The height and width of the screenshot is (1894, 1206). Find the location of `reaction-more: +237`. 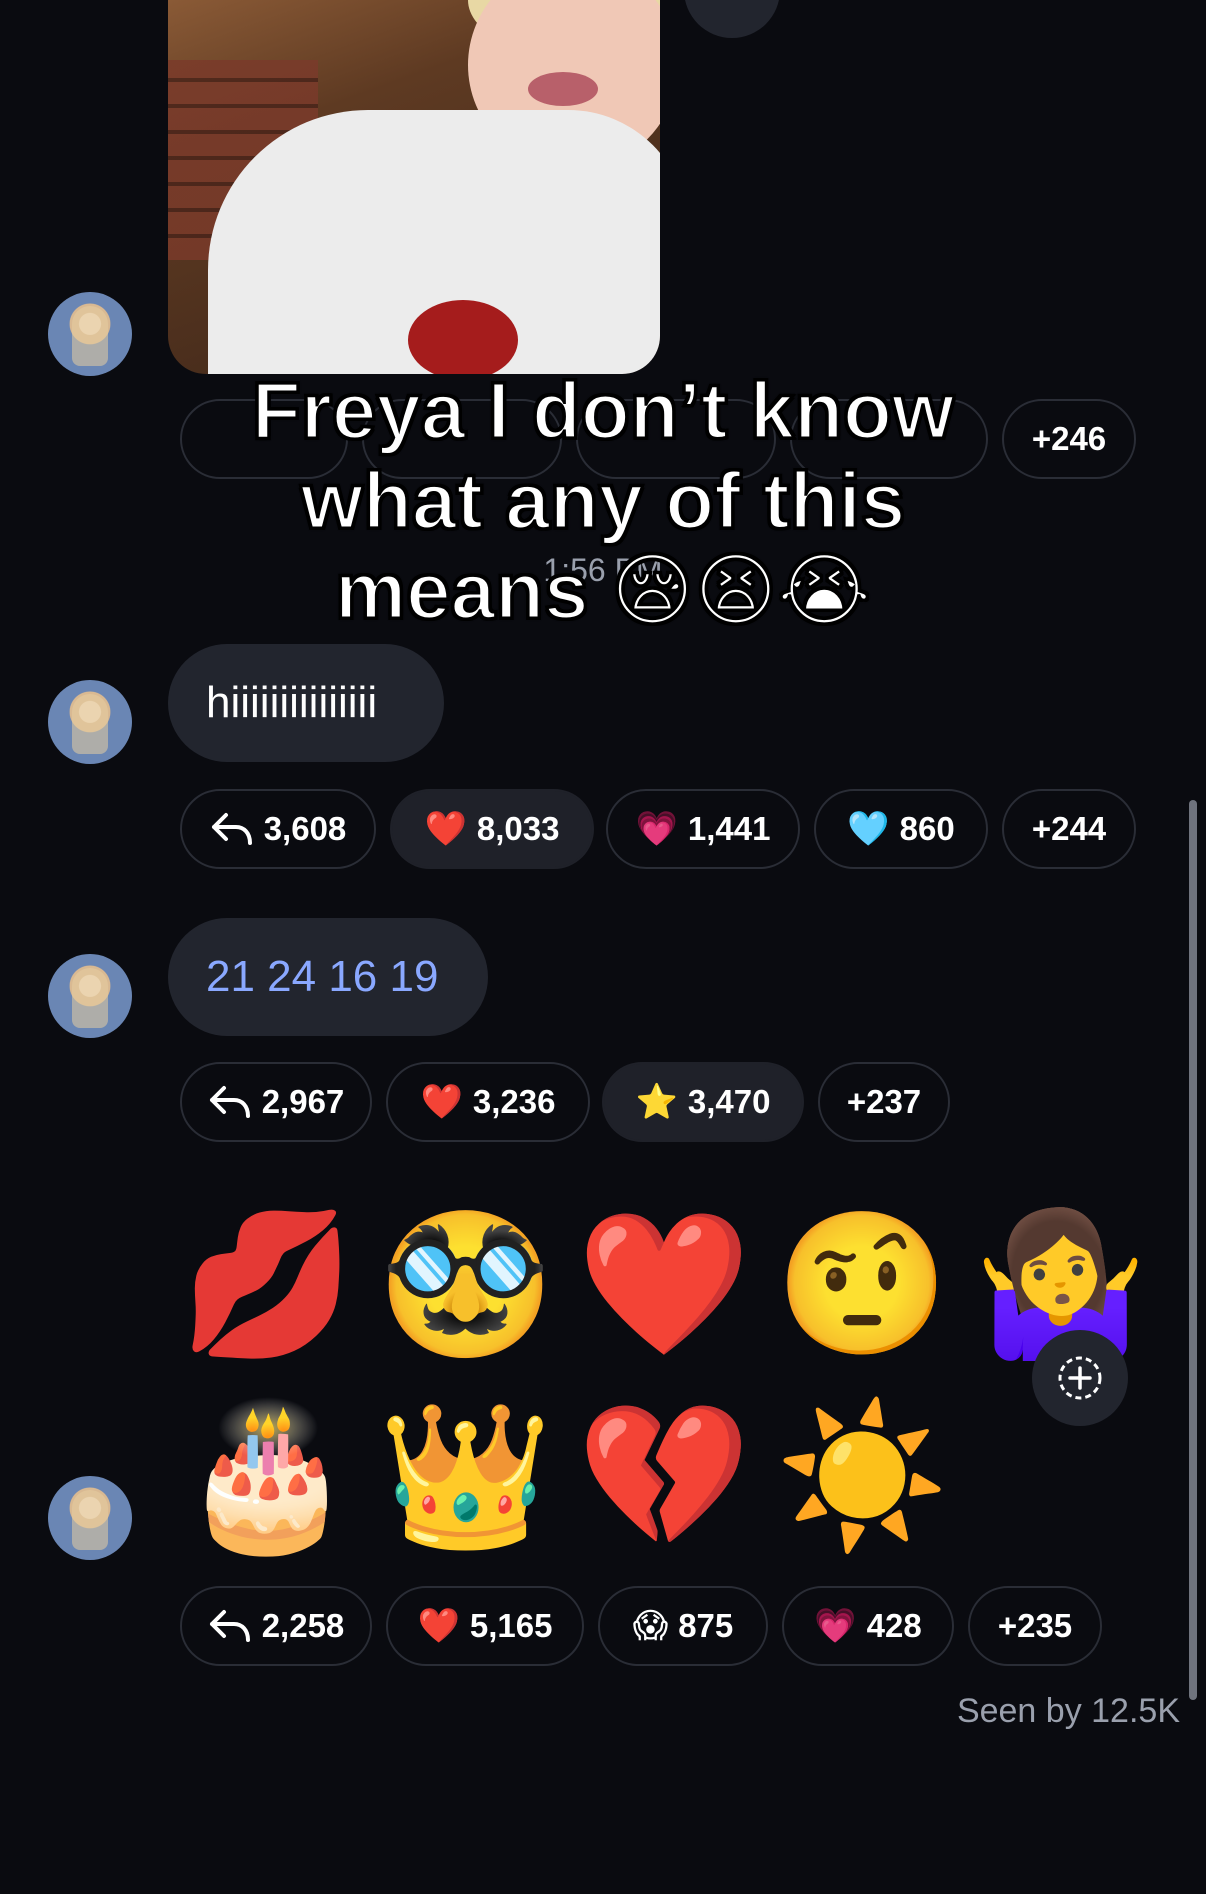

reaction-more: +237 is located at coordinates (884, 1102).